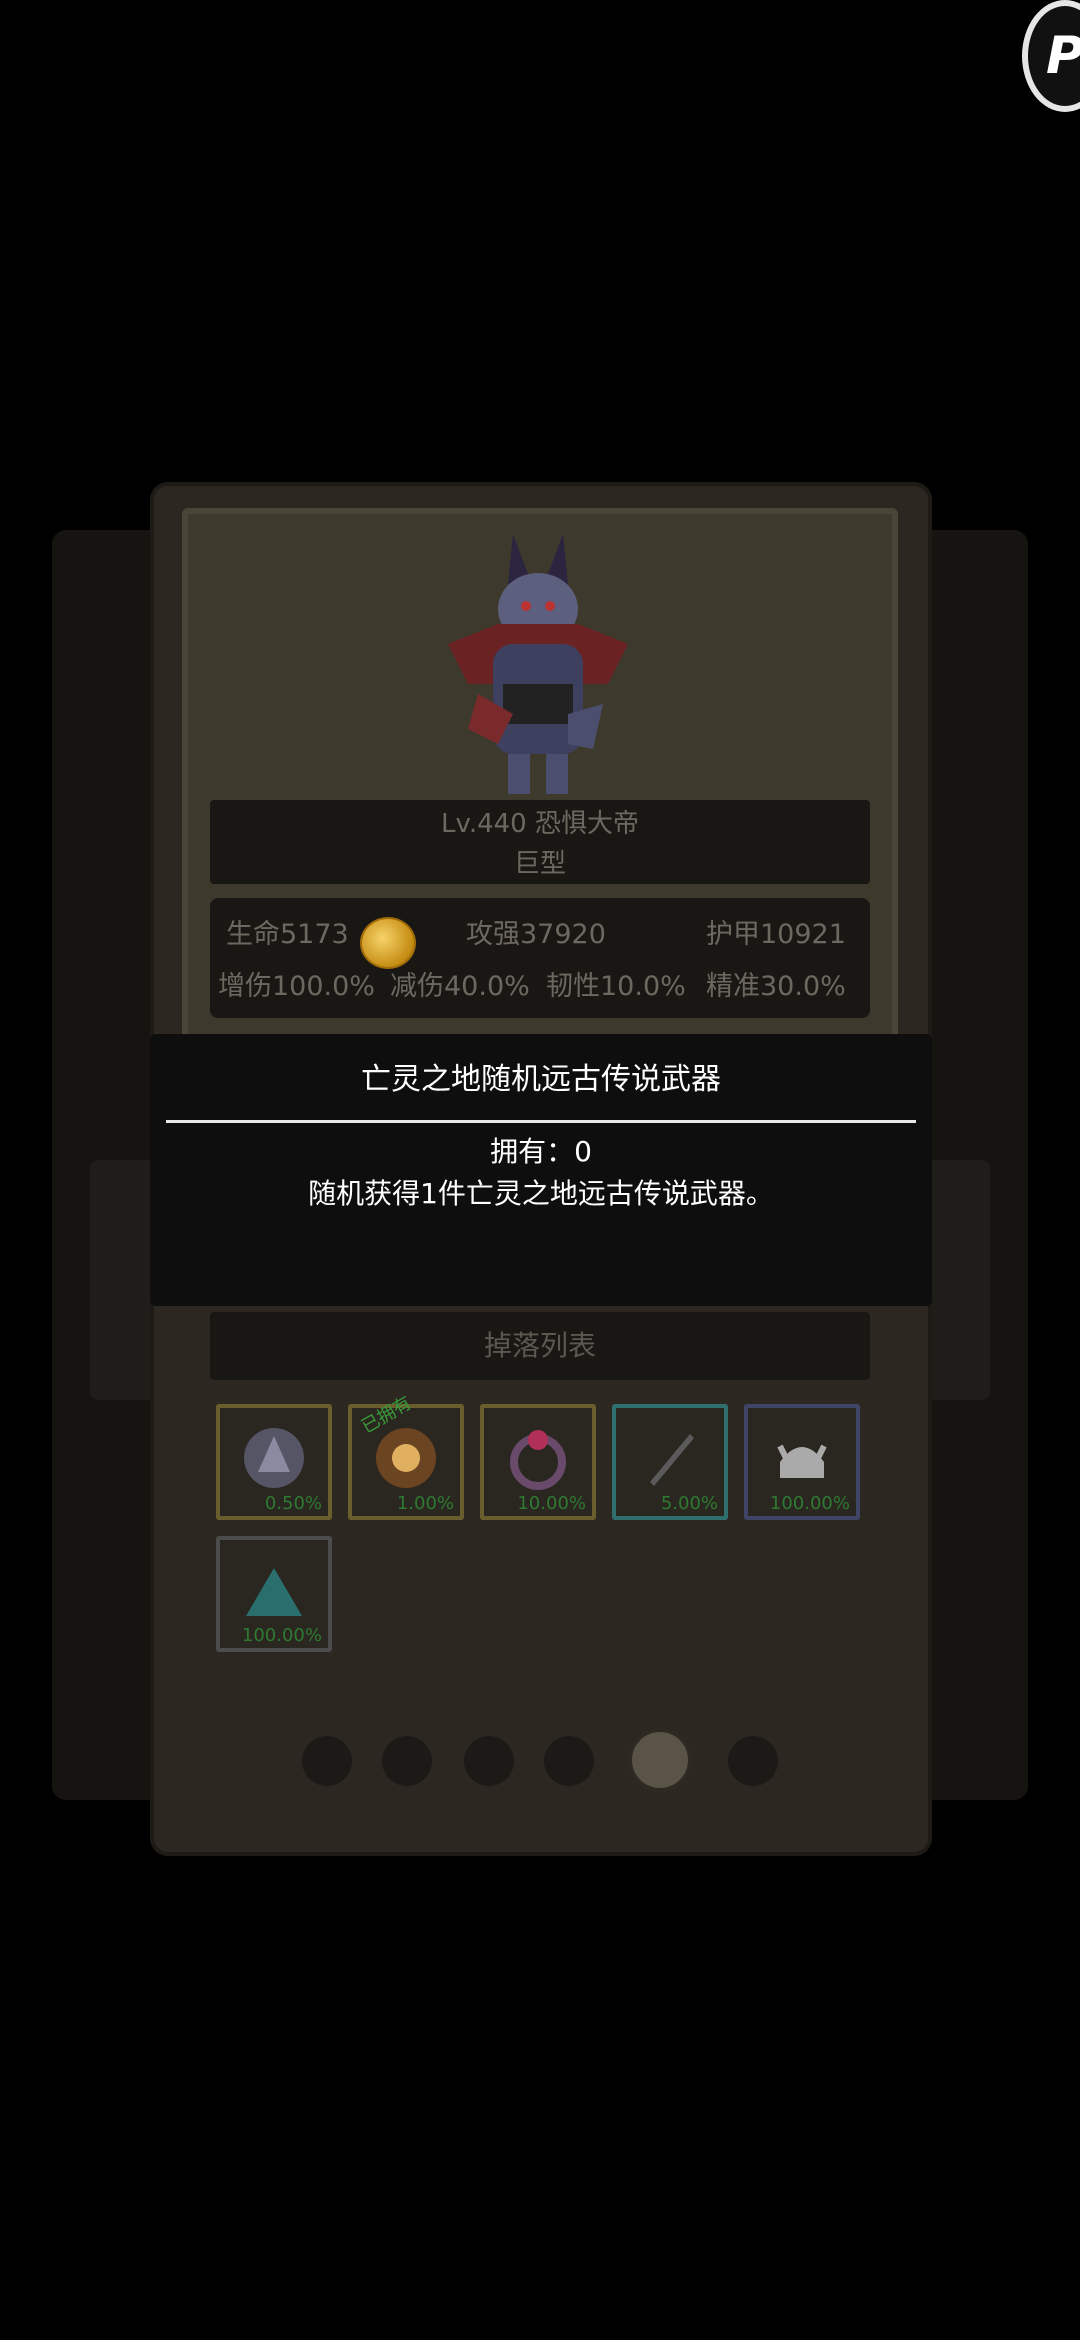 This screenshot has width=1080, height=2340. Describe the element at coordinates (296, 986) in the screenshot. I see `stat-dmg-up: 增伤100.0%` at that location.